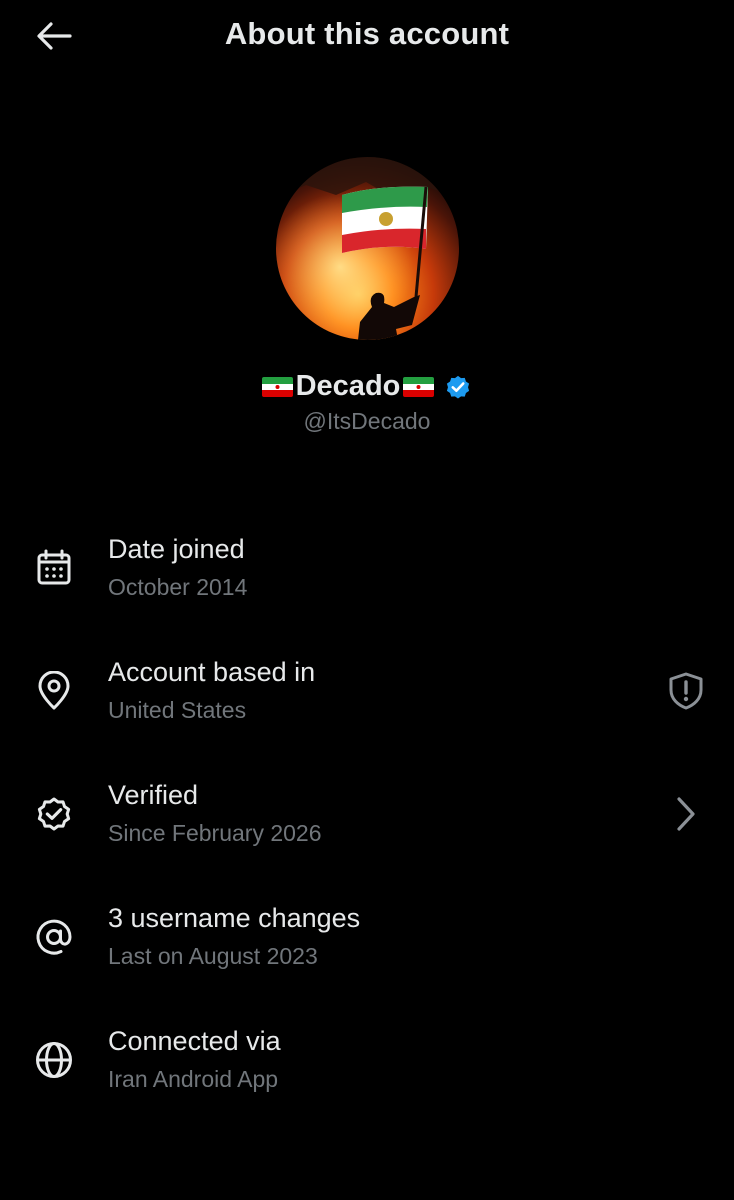  What do you see at coordinates (178, 587) in the screenshot?
I see `row-subtitle: October 2014` at bounding box center [178, 587].